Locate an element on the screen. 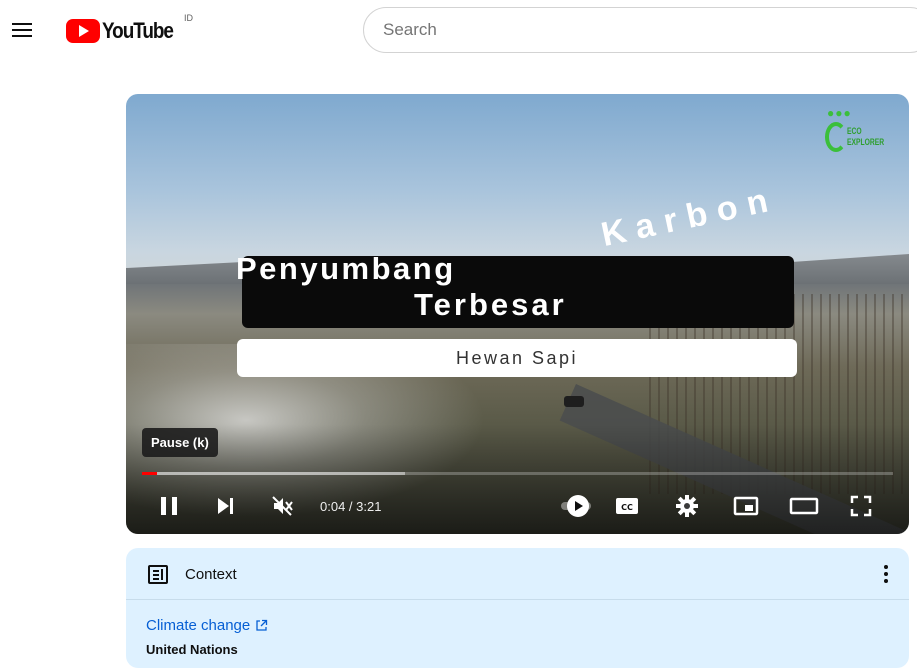 This screenshot has width=917, height=668. context-source: United Nations is located at coordinates (192, 649).